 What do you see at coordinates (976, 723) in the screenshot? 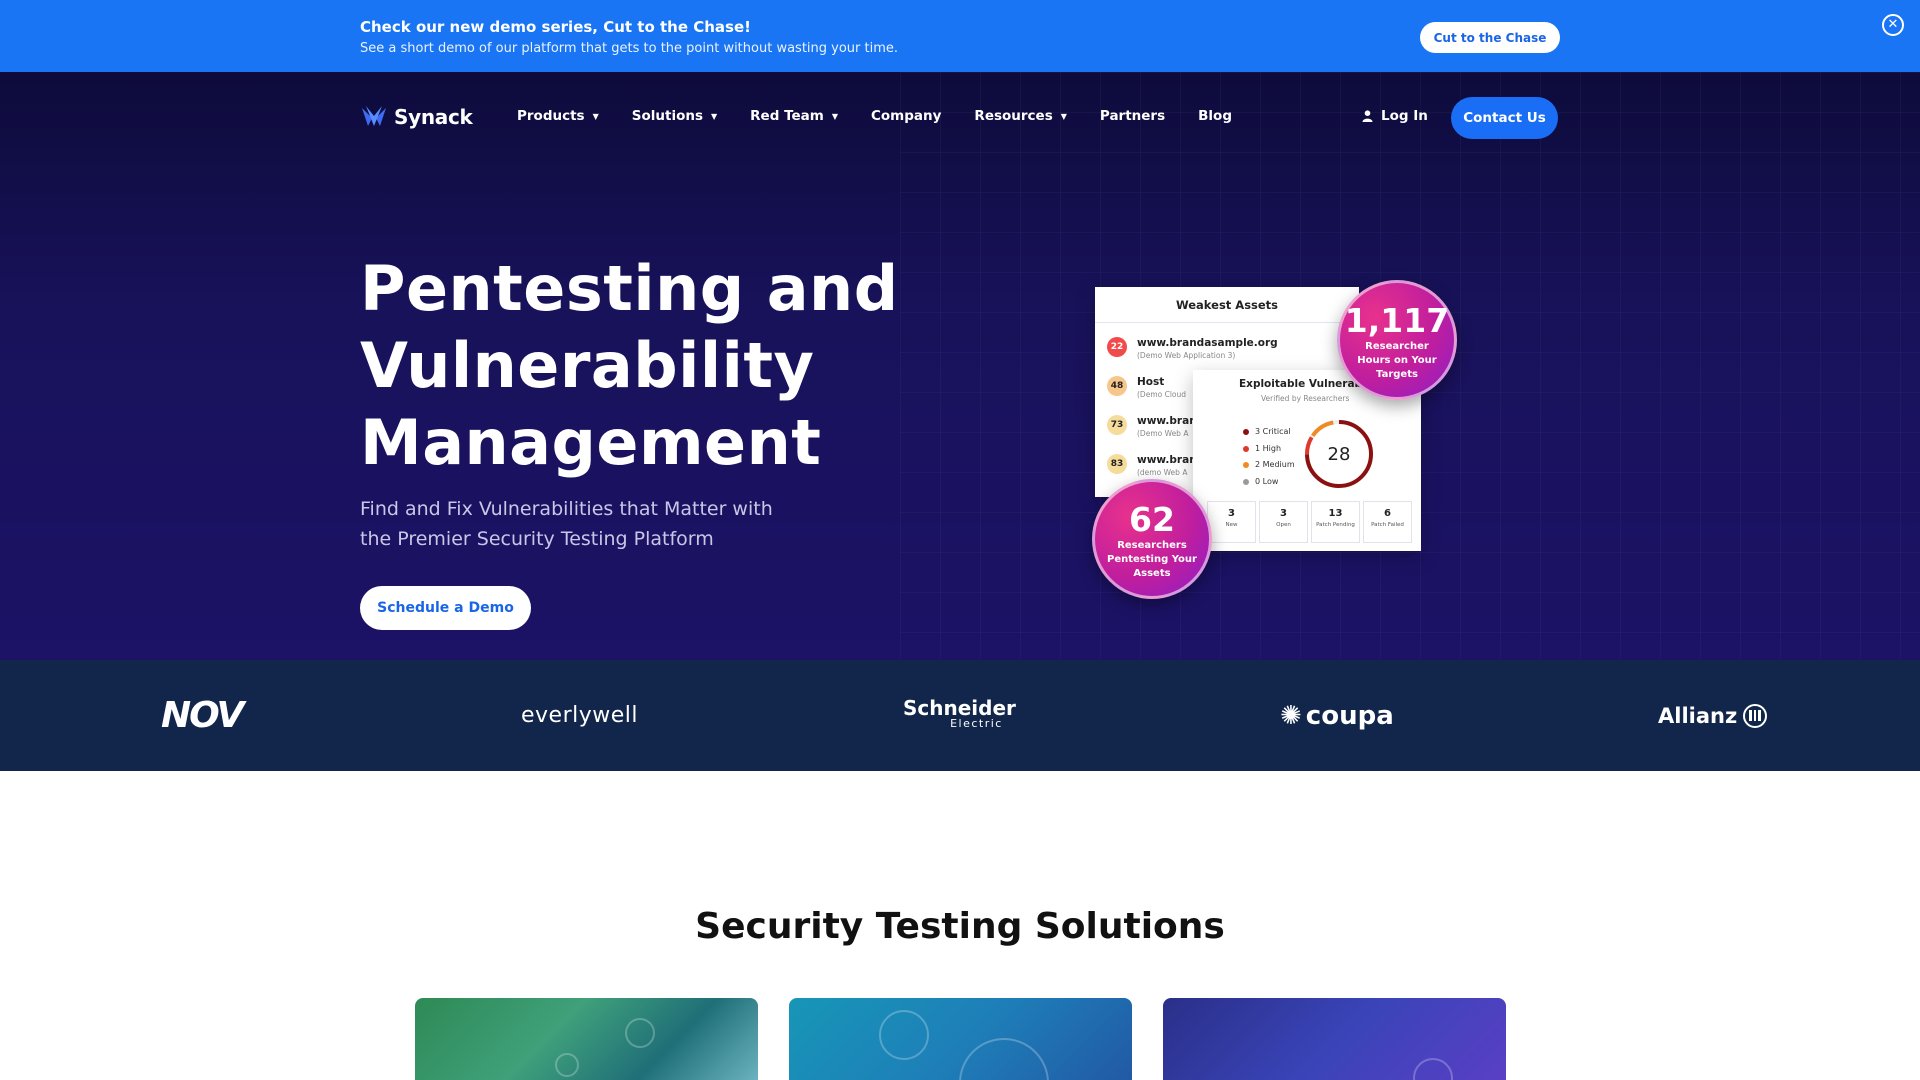
I see `electric-word: Electric` at bounding box center [976, 723].